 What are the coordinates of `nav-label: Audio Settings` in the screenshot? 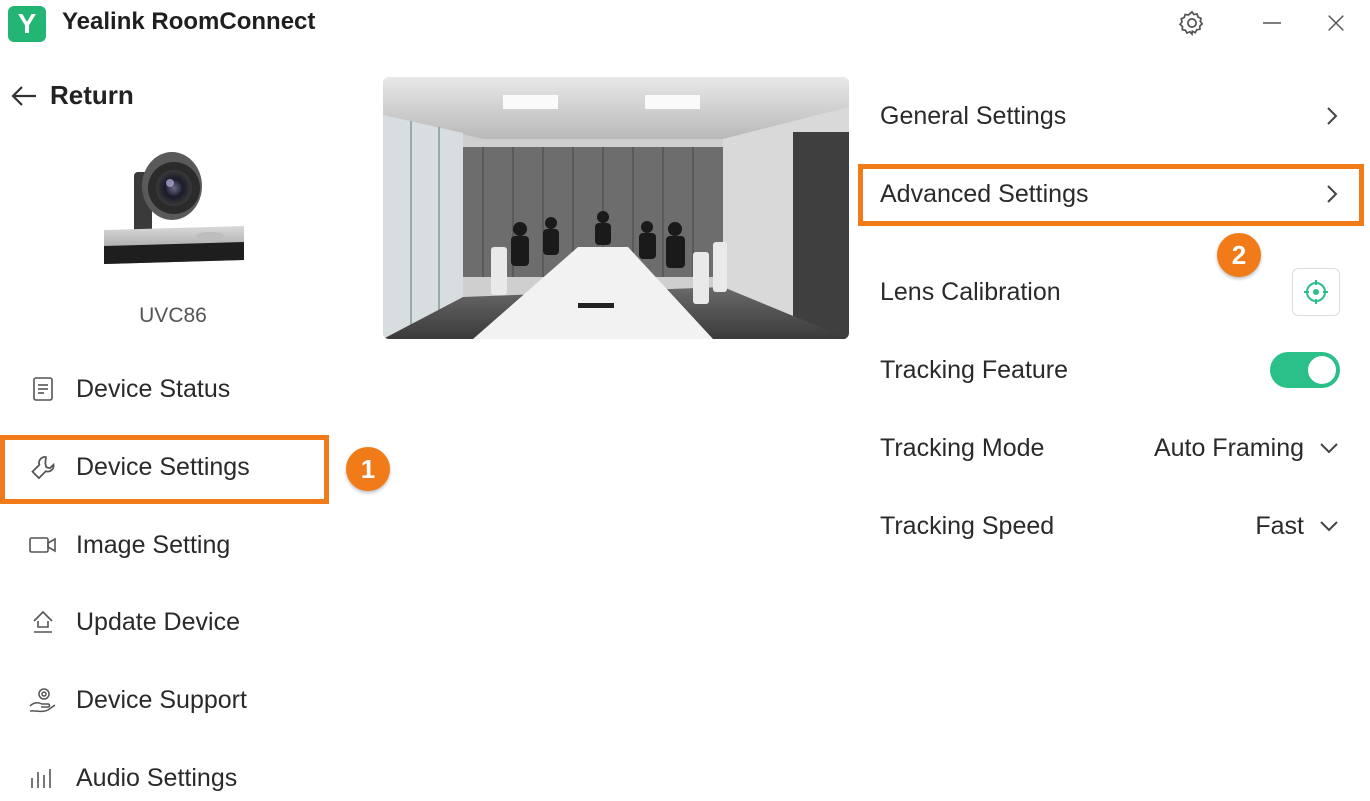 It's located at (157, 777).